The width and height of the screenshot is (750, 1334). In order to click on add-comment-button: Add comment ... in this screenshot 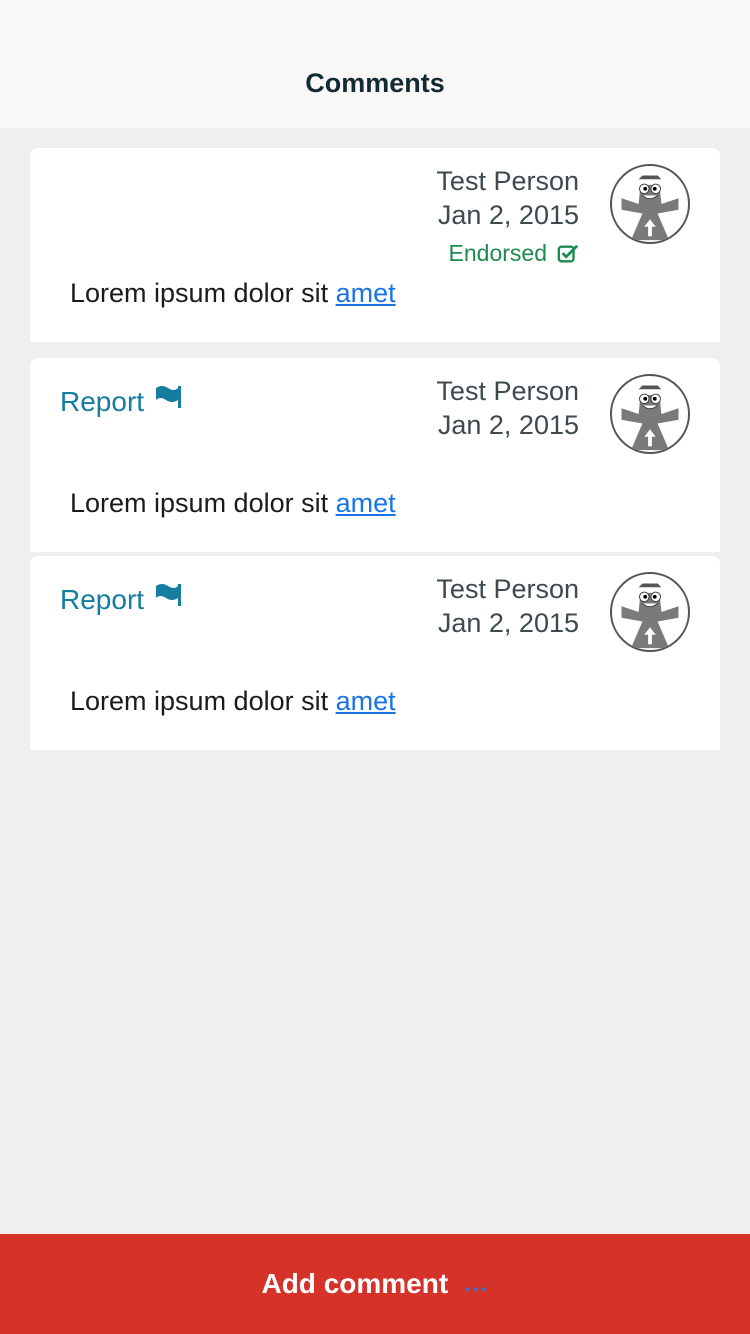, I will do `click(375, 1284)`.